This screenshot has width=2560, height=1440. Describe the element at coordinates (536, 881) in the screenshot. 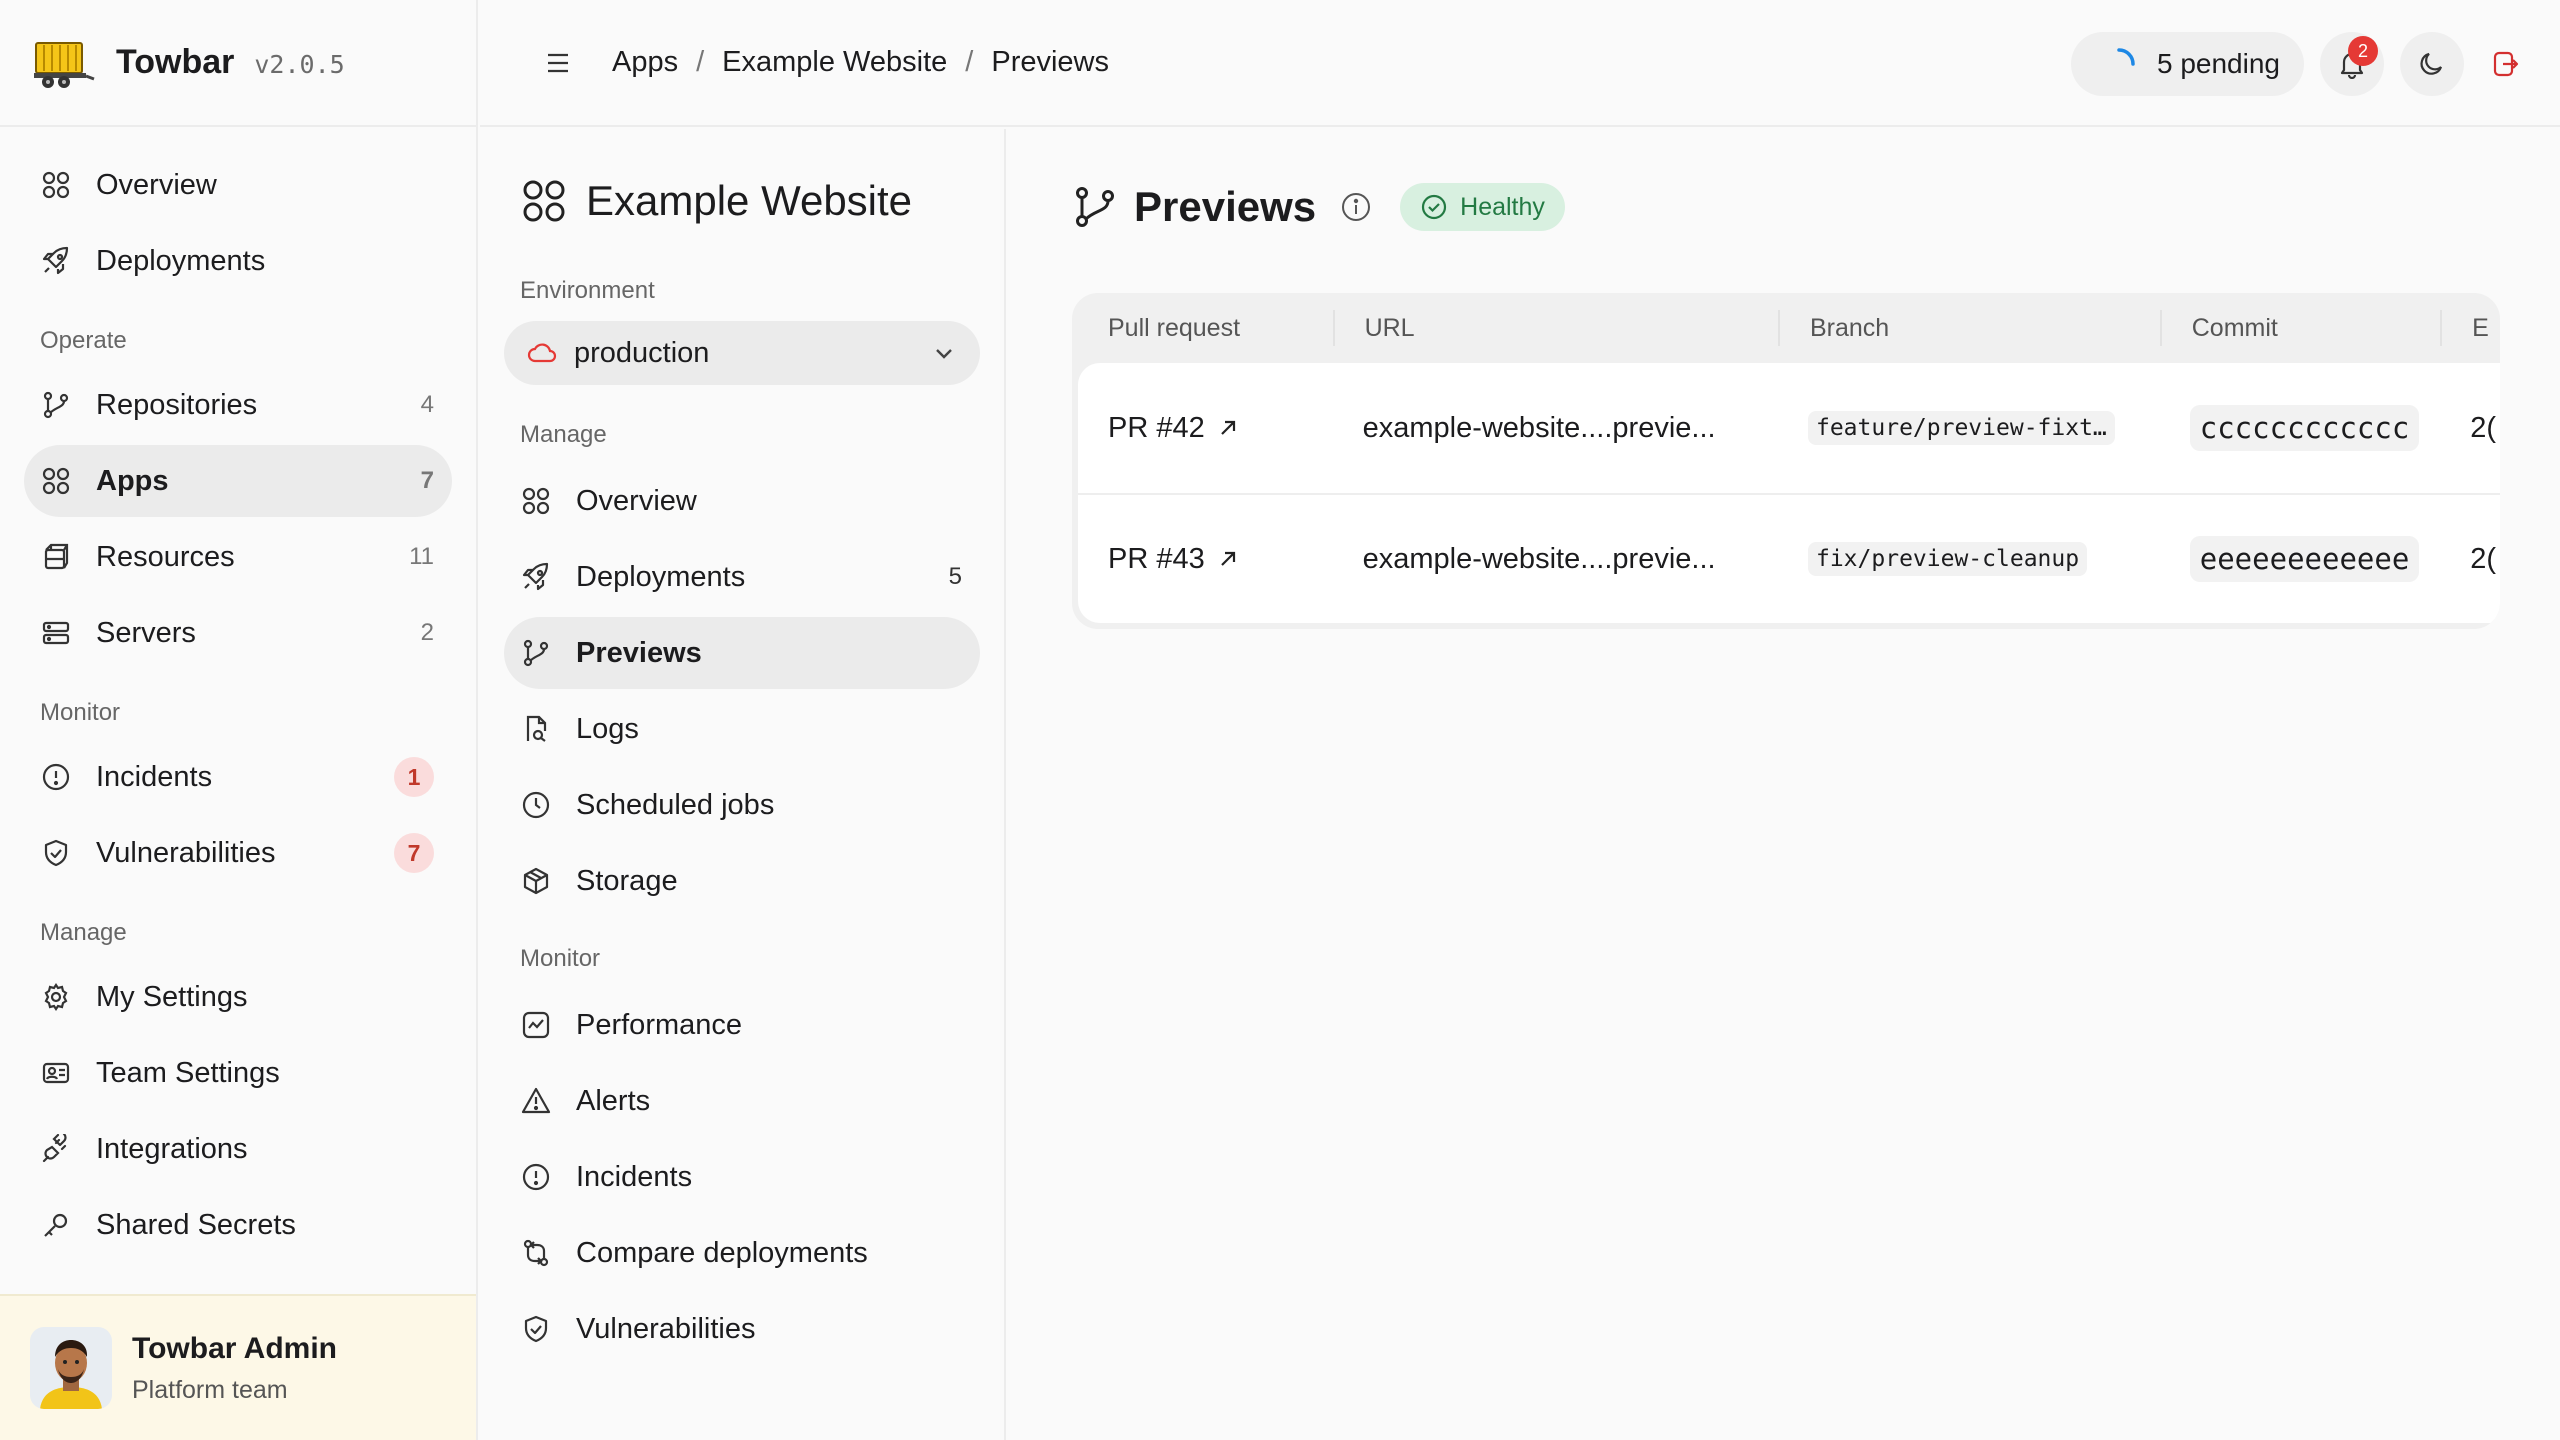

I see `box-icon` at that location.